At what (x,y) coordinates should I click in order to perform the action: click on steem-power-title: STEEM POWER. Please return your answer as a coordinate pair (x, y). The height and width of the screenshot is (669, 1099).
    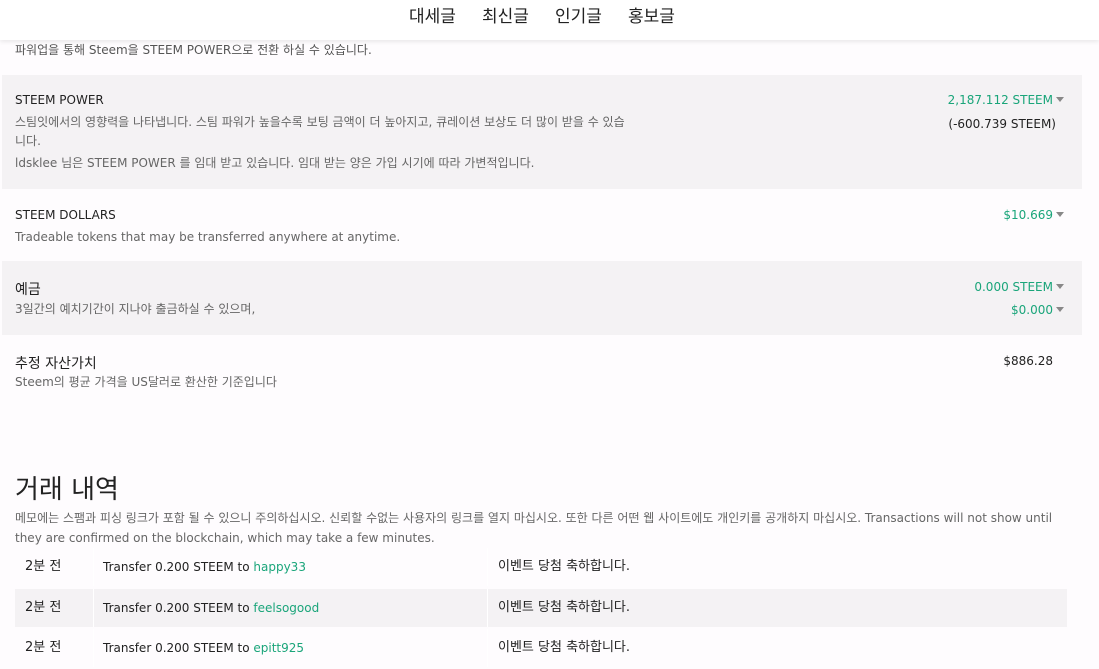
    Looking at the image, I should click on (59, 100).